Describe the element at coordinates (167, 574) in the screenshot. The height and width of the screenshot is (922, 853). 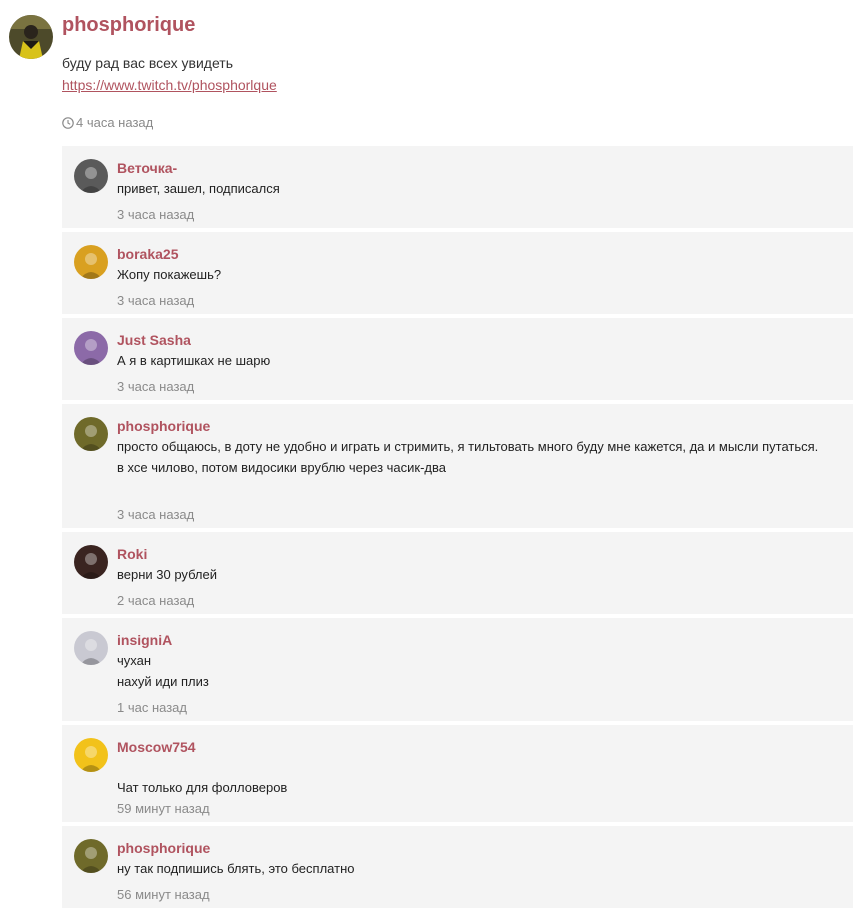
I see `comment-line: верни 30 рублей` at that location.